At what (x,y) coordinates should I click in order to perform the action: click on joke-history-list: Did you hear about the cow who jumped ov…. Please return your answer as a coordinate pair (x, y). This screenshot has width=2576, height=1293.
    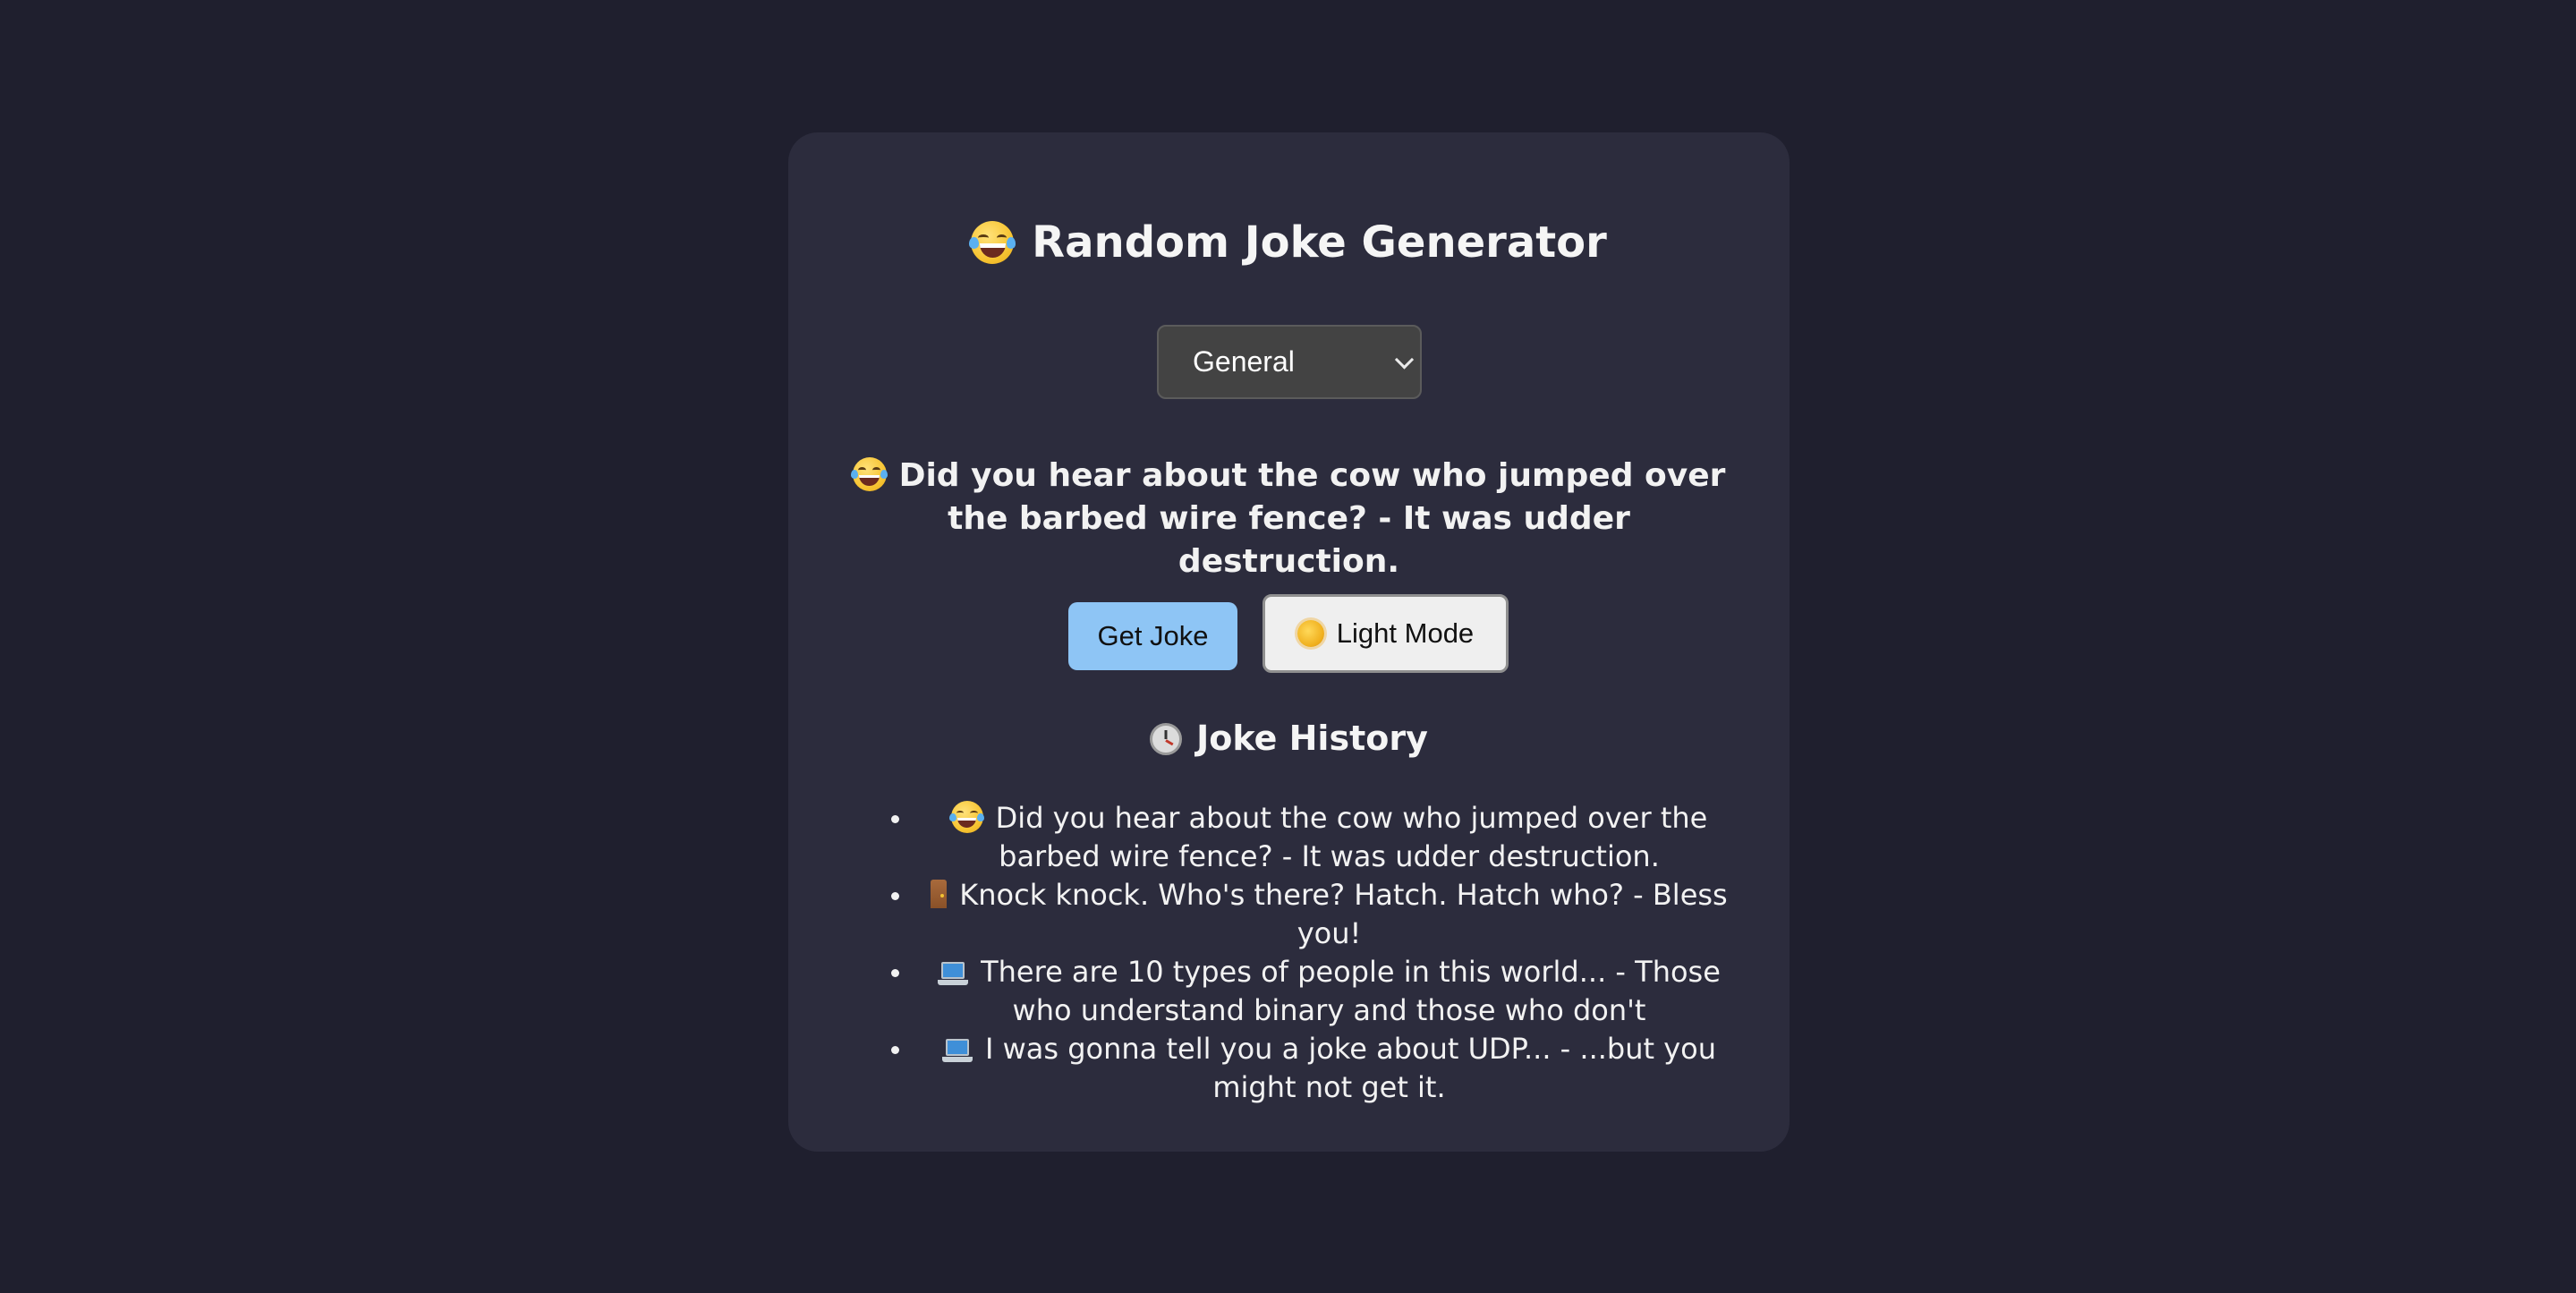
    Looking at the image, I should click on (1311, 953).